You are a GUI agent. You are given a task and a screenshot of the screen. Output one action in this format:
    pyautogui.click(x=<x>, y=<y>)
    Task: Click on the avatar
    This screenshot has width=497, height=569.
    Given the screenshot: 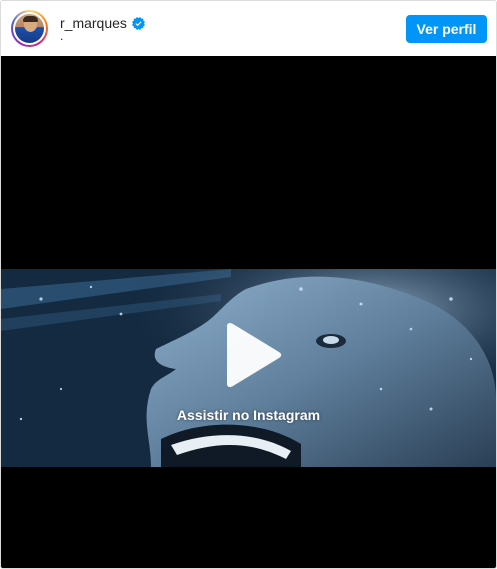 What is the action you would take?
    pyautogui.click(x=29, y=28)
    